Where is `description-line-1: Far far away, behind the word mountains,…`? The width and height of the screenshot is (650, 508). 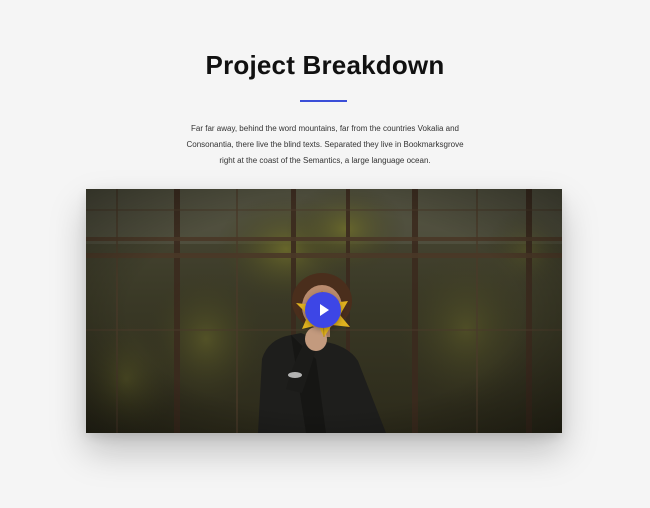 description-line-1: Far far away, behind the word mountains,… is located at coordinates (325, 128).